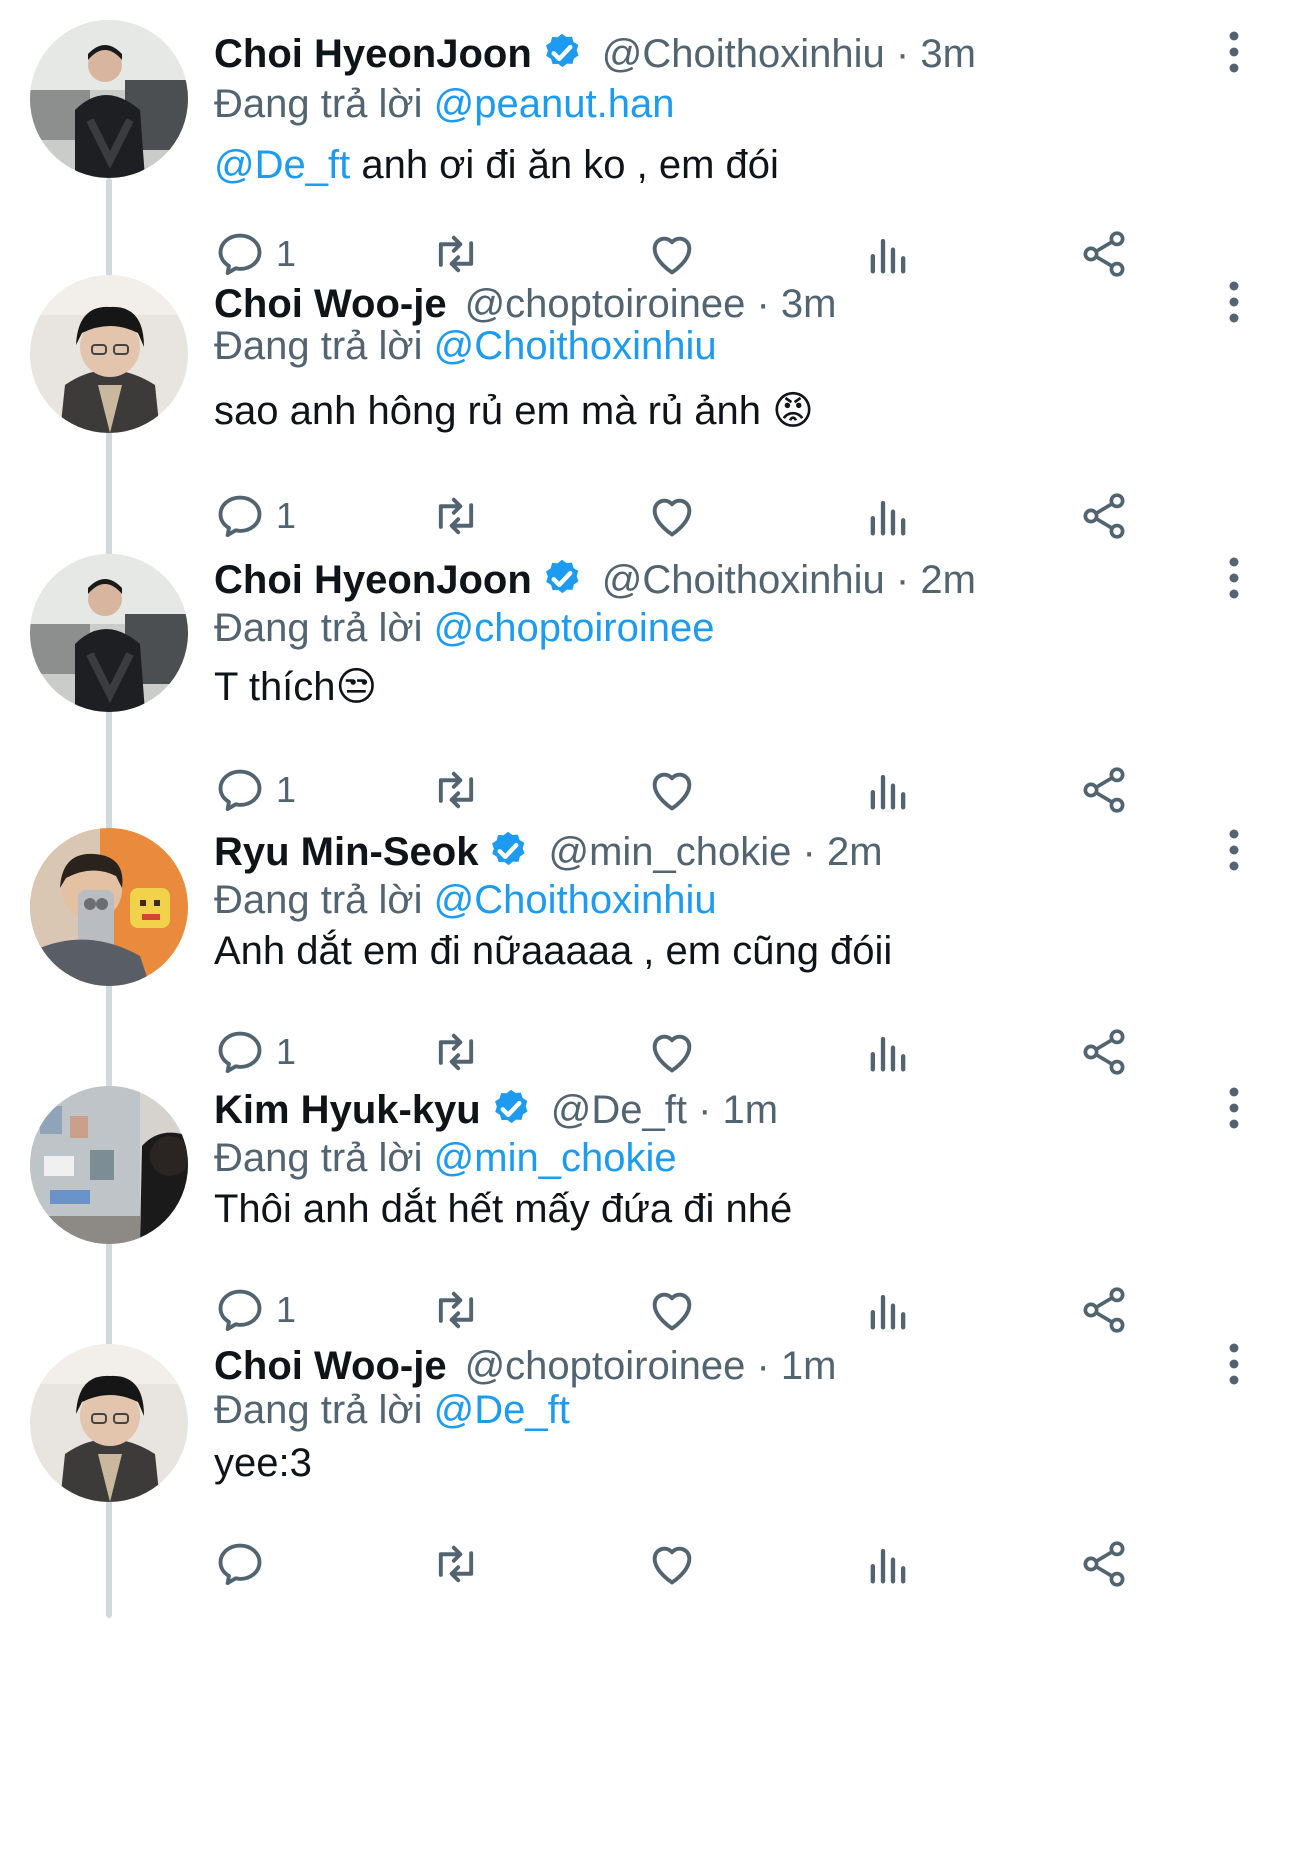 The image size is (1290, 1860). Describe the element at coordinates (502, 1410) in the screenshot. I see `replying-mention-link: @De_ft` at that location.